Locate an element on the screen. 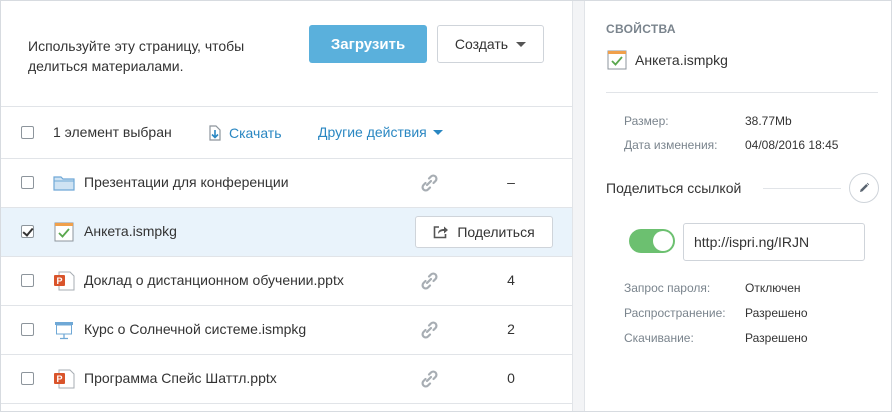  distribution-value: Разрешено is located at coordinates (776, 313).